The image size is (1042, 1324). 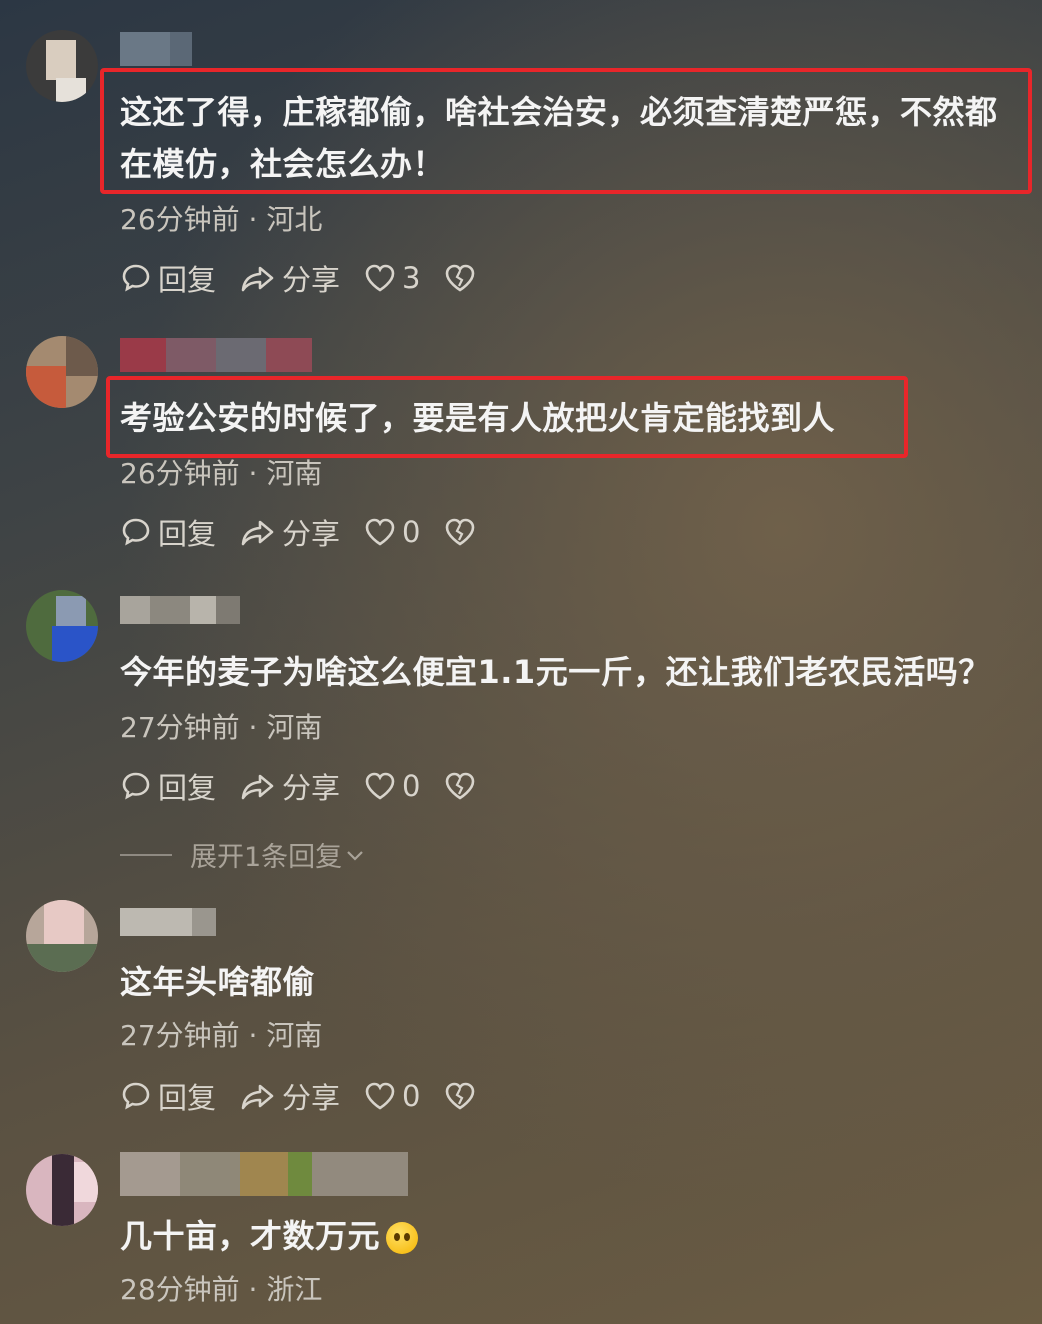 I want to click on location: 浙江, so click(x=294, y=1289).